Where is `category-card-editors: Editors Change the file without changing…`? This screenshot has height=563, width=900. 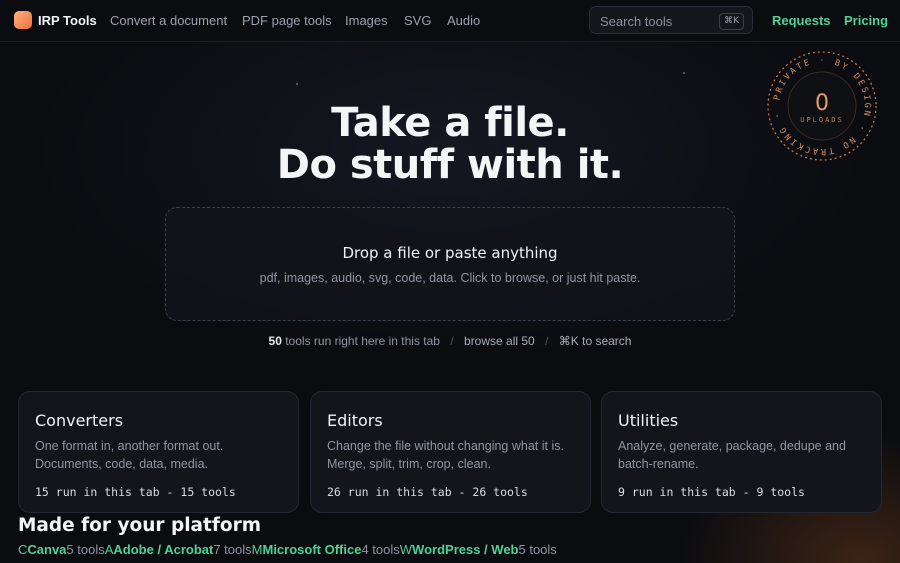 category-card-editors: Editors Change the file without changing… is located at coordinates (450, 452).